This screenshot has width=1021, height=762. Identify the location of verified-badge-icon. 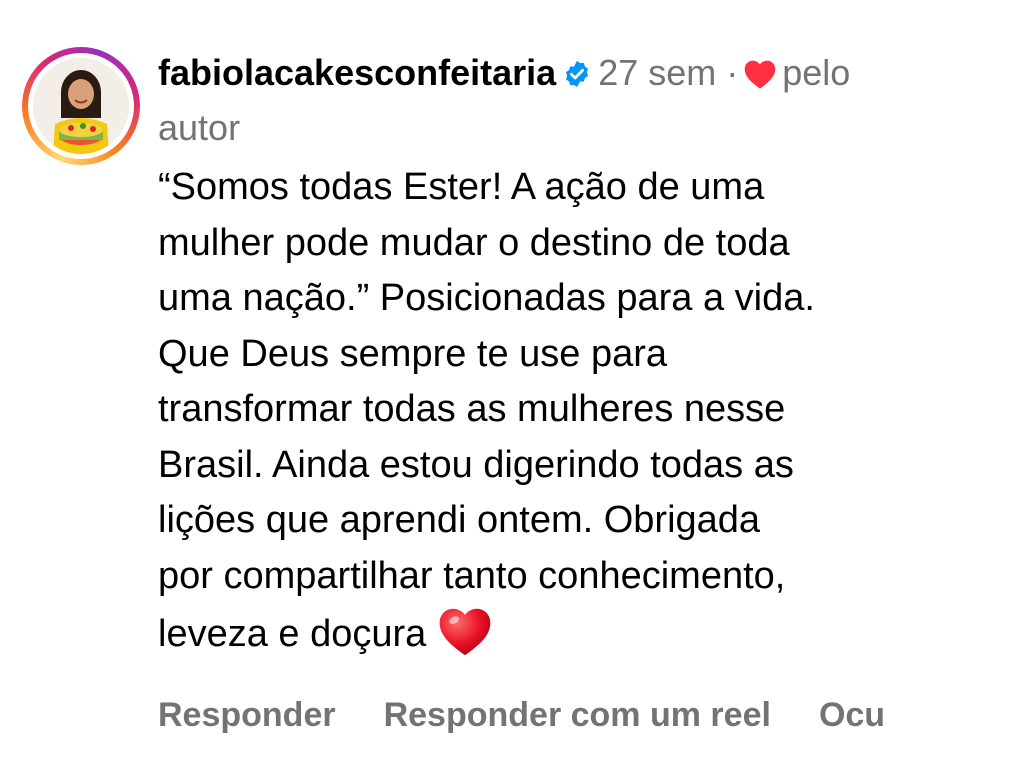
(577, 77).